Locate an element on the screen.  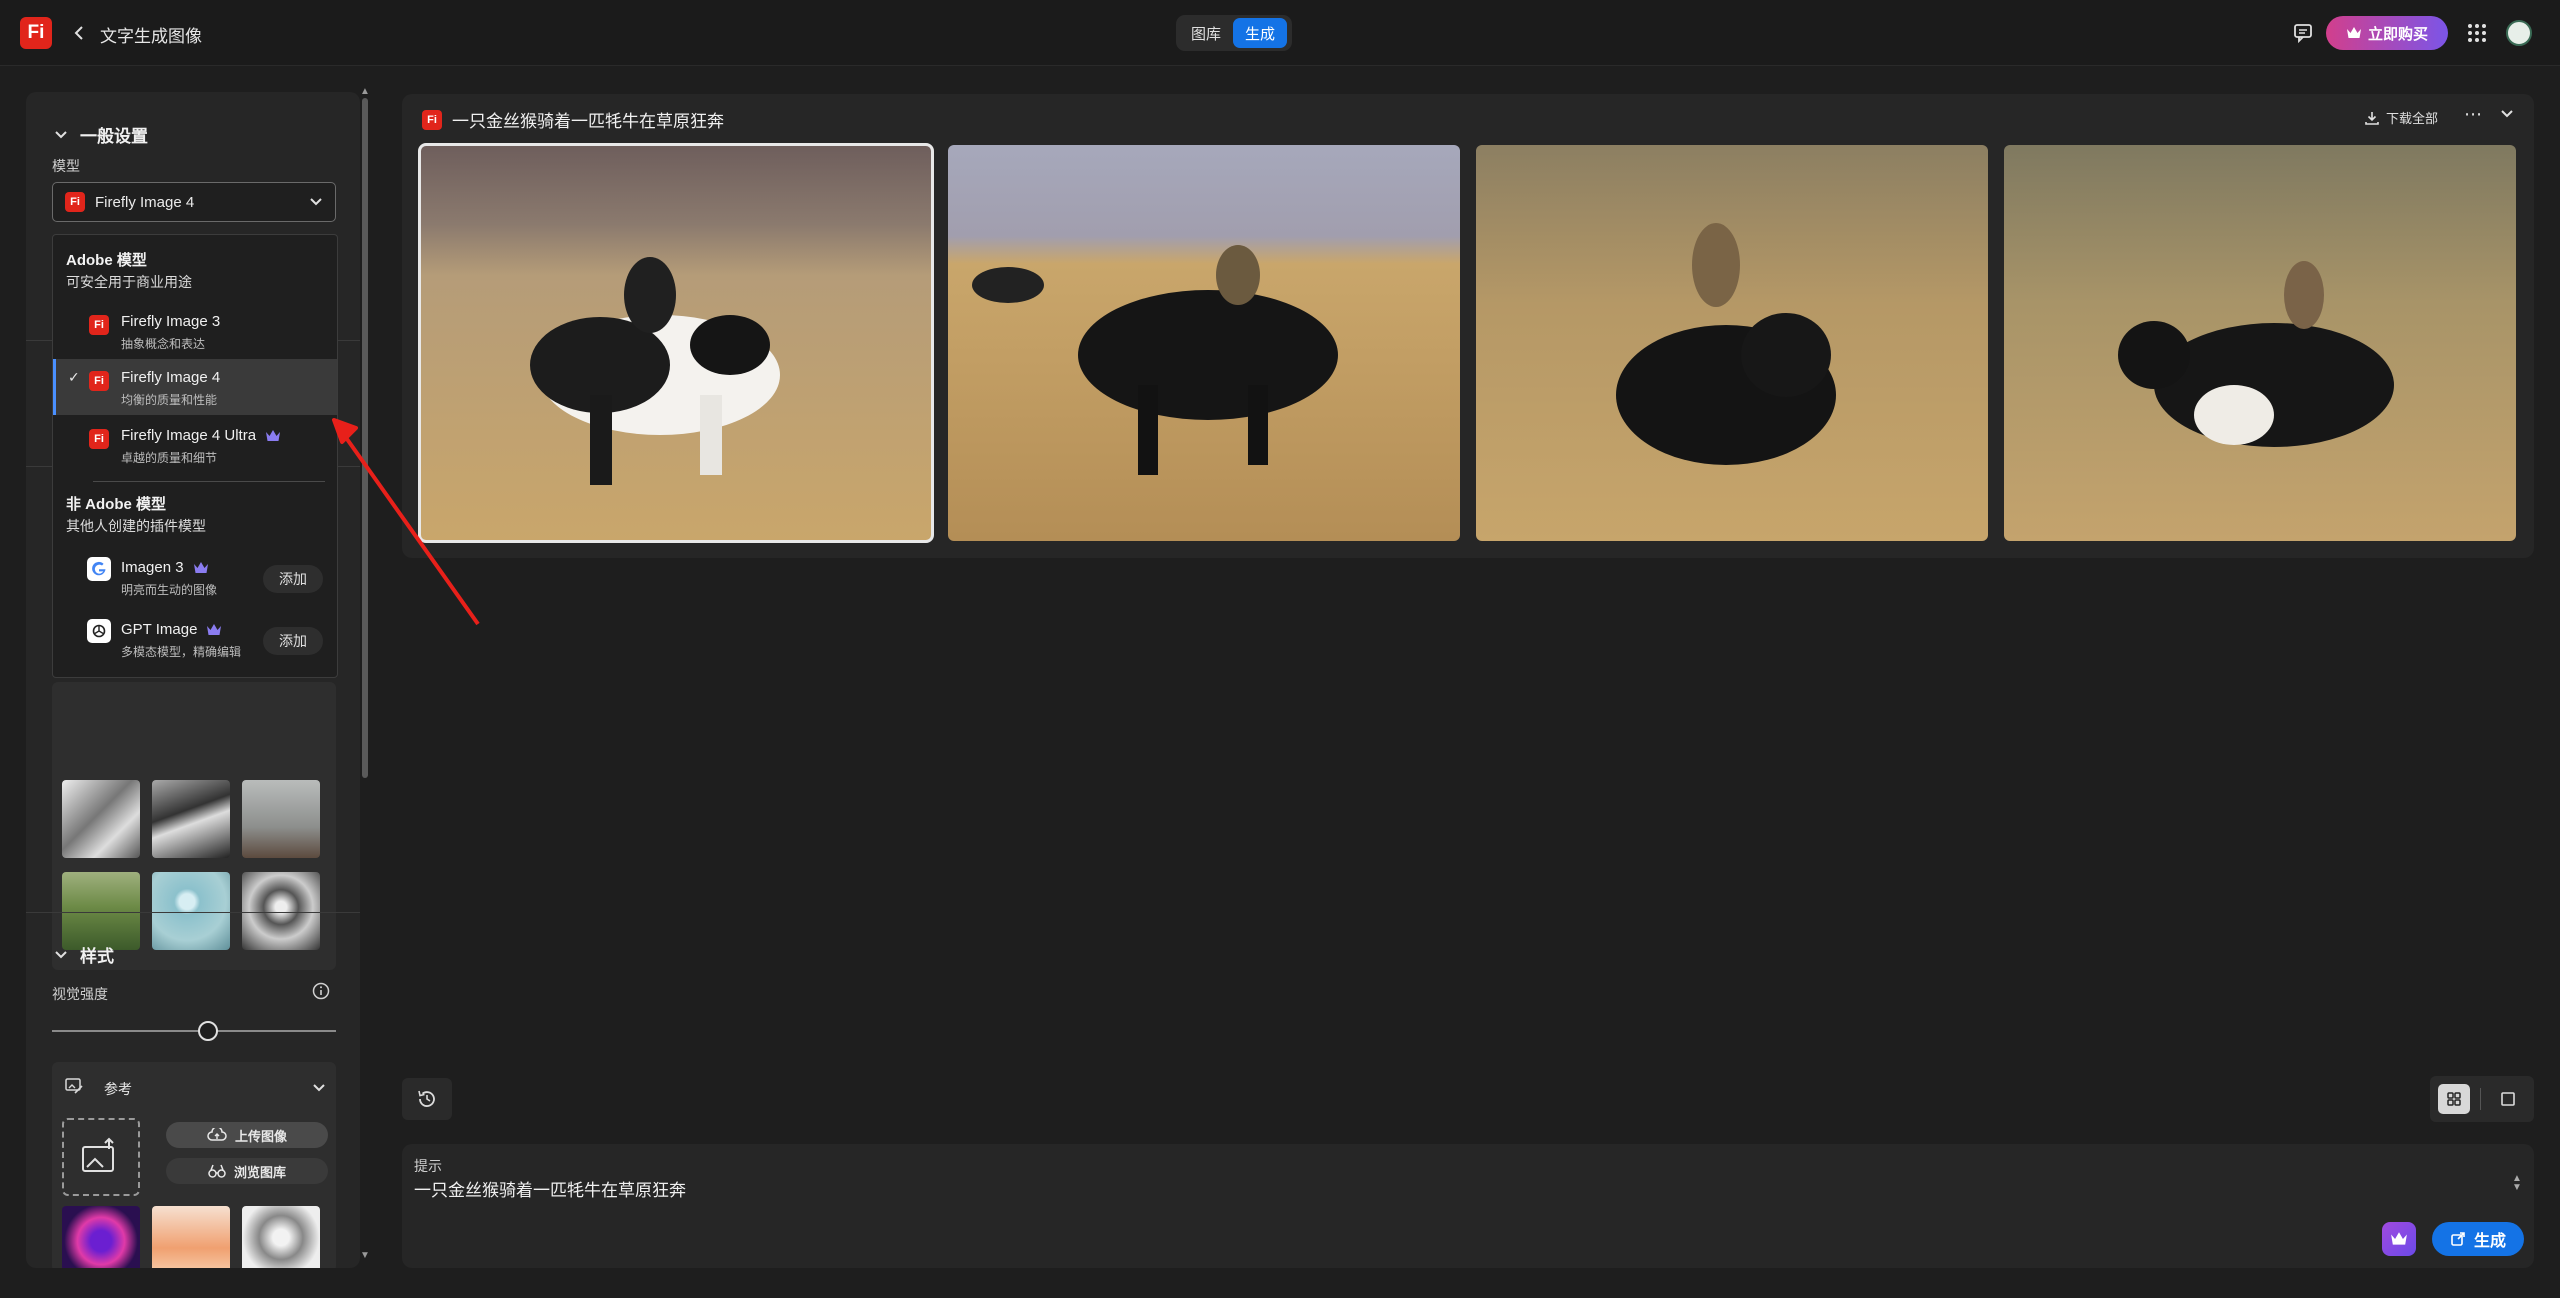
menu-item-firefly-image-4-ultra: Fi Firefly Image 4 Ultra 卓越的质量和细节 is located at coordinates (195, 445).